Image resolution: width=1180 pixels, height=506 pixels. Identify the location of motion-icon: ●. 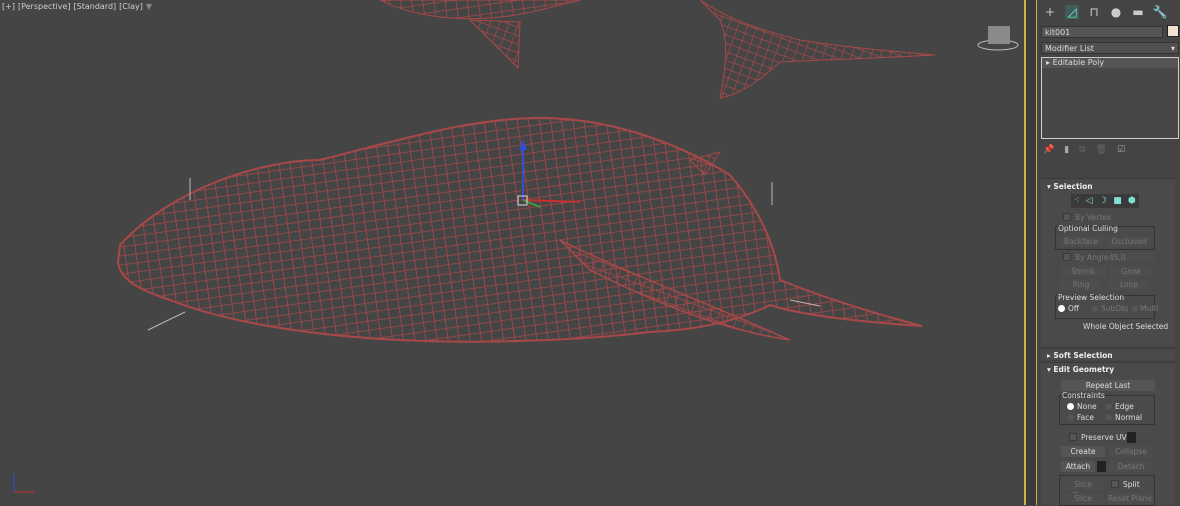
(1116, 12).